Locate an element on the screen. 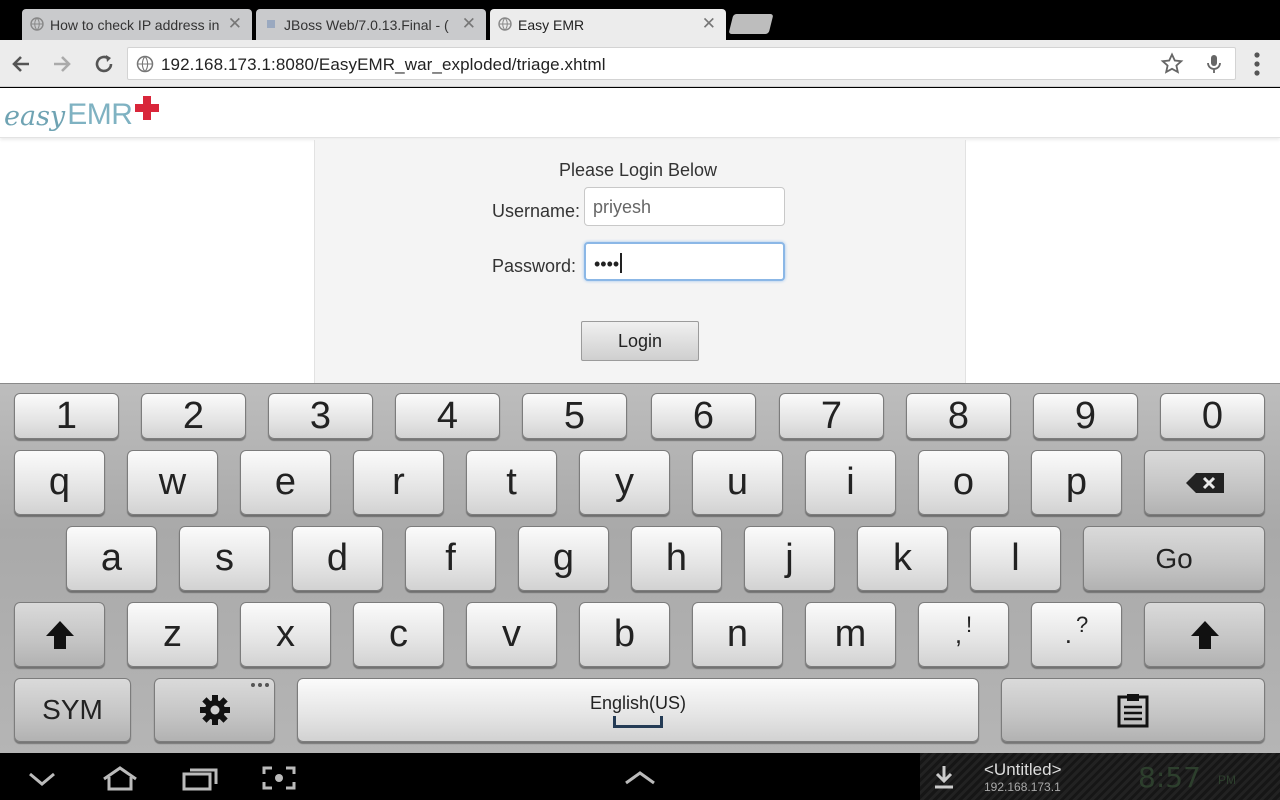  key-1: 1 is located at coordinates (66, 416).